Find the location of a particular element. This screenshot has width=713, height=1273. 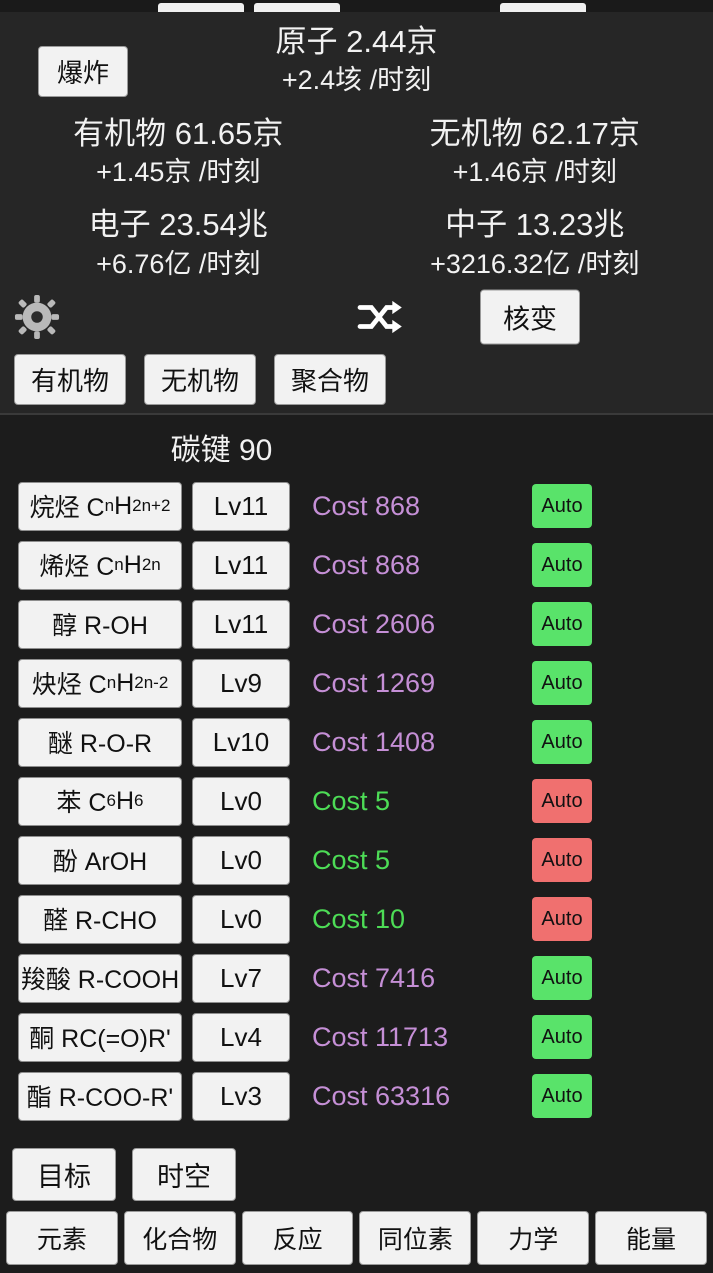

upgrade-level: Lv9 is located at coordinates (241, 683).